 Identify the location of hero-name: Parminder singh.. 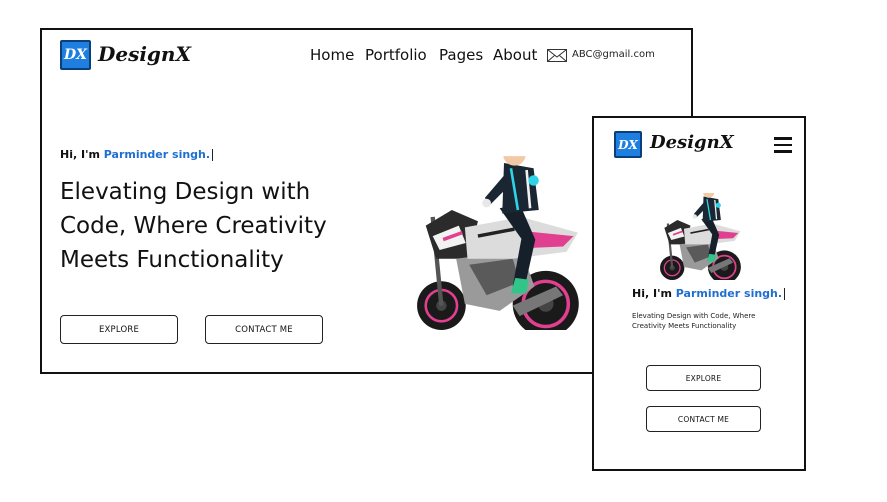
(157, 154).